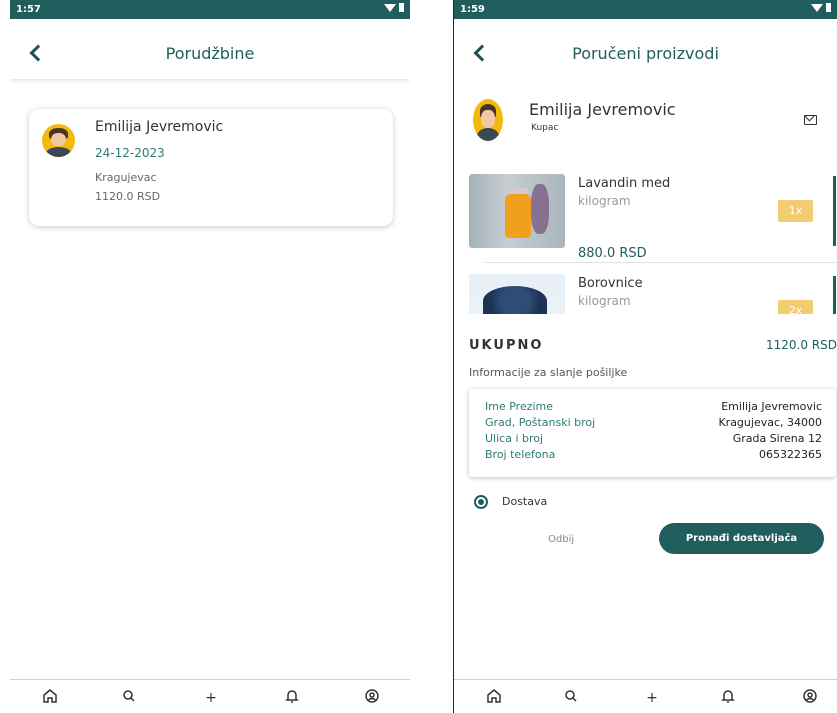 The image size is (837, 713). What do you see at coordinates (741, 538) in the screenshot?
I see `find-courier-button: Pronađi dostavljača` at bounding box center [741, 538].